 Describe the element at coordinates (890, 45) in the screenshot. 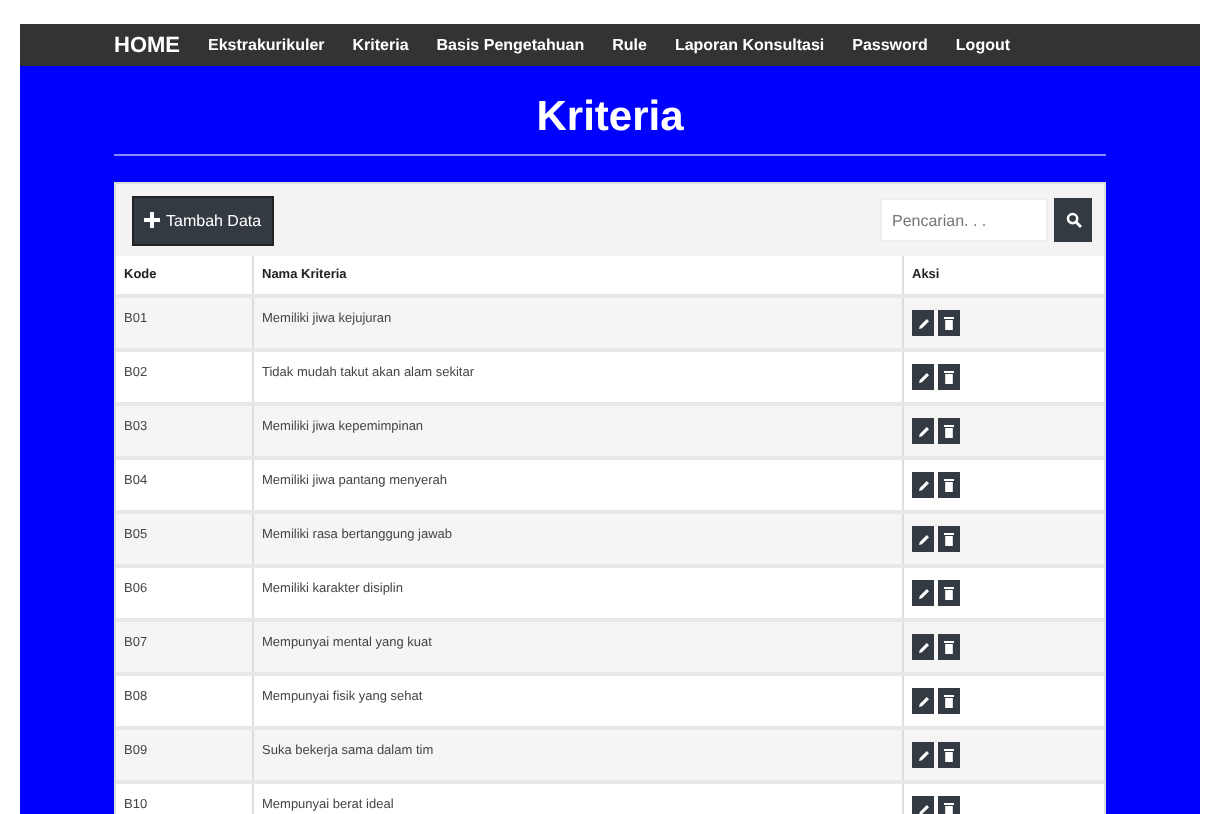

I see `nav-link: Password` at that location.